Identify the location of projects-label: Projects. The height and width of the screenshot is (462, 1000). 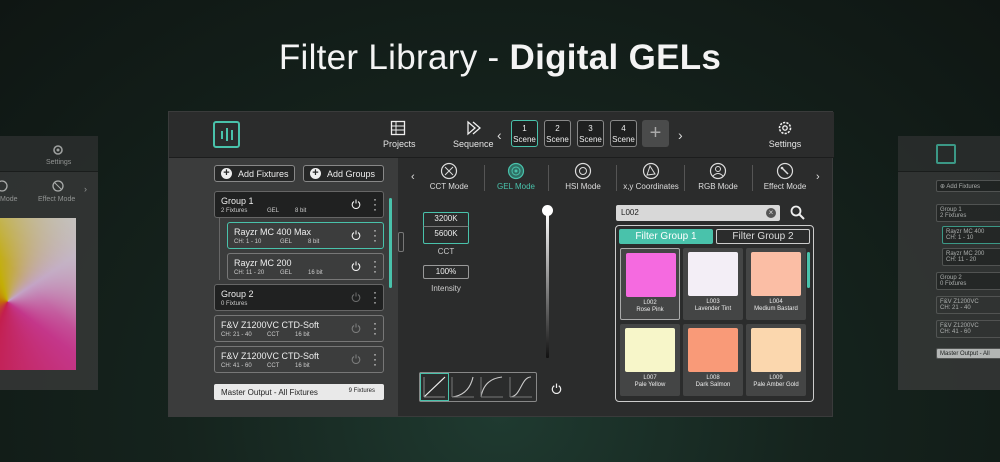
(399, 144).